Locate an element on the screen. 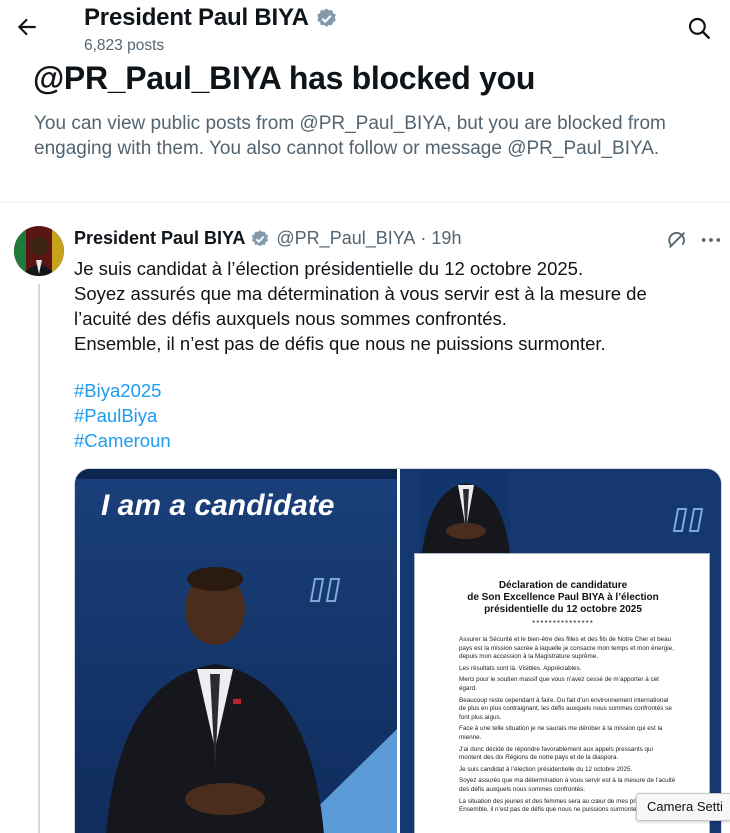  tweet-author-name: President Paul BIYA is located at coordinates (159, 238).